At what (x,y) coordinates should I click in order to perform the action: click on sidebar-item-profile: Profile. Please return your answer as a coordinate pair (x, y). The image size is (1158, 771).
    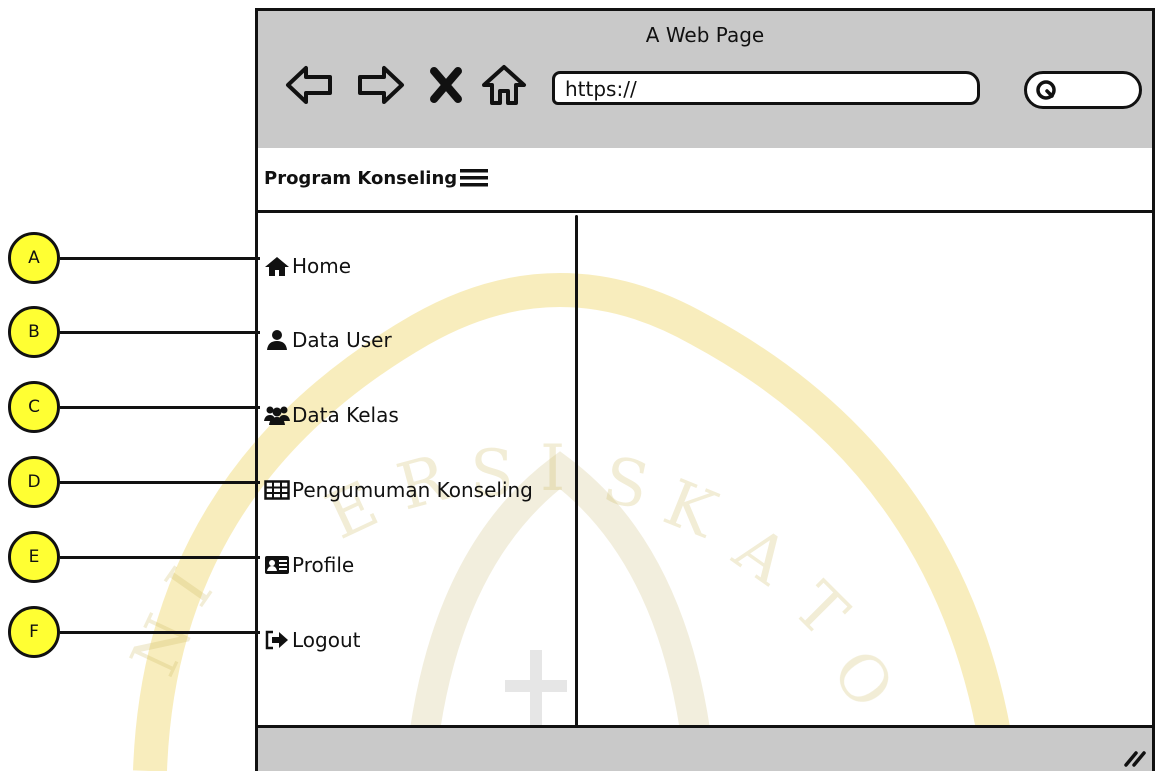
    Looking at the image, I should click on (309, 565).